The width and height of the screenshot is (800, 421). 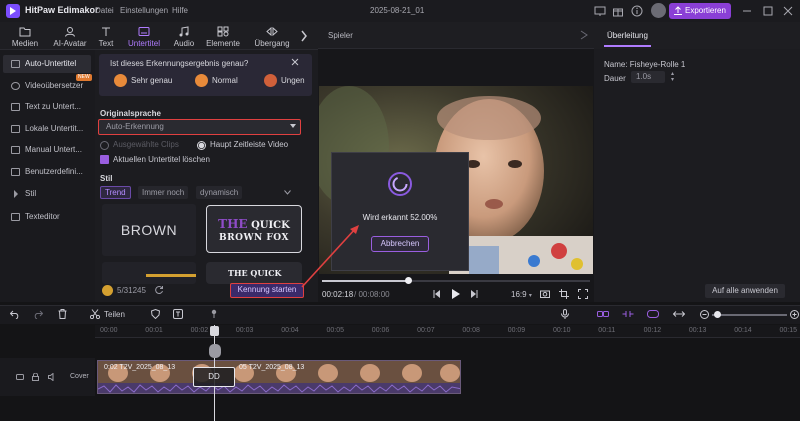 What do you see at coordinates (768, 11) in the screenshot?
I see `maximize-icon` at bounding box center [768, 11].